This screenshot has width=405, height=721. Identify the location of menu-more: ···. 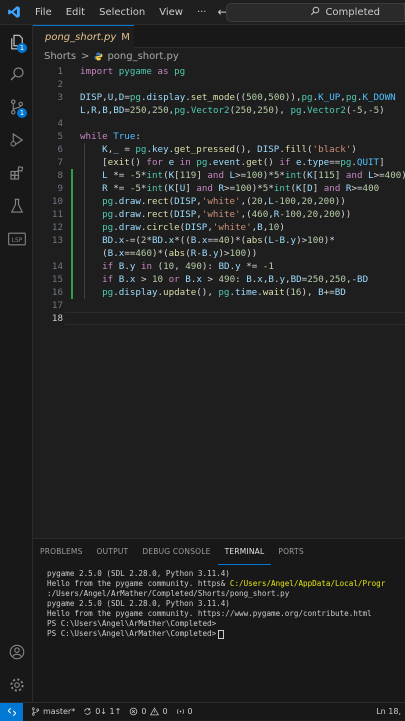
(202, 12).